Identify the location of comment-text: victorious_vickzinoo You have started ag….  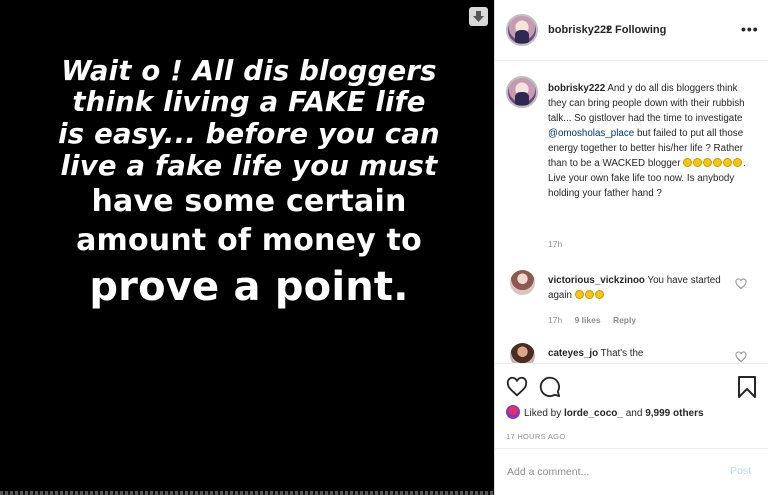
(639, 288).